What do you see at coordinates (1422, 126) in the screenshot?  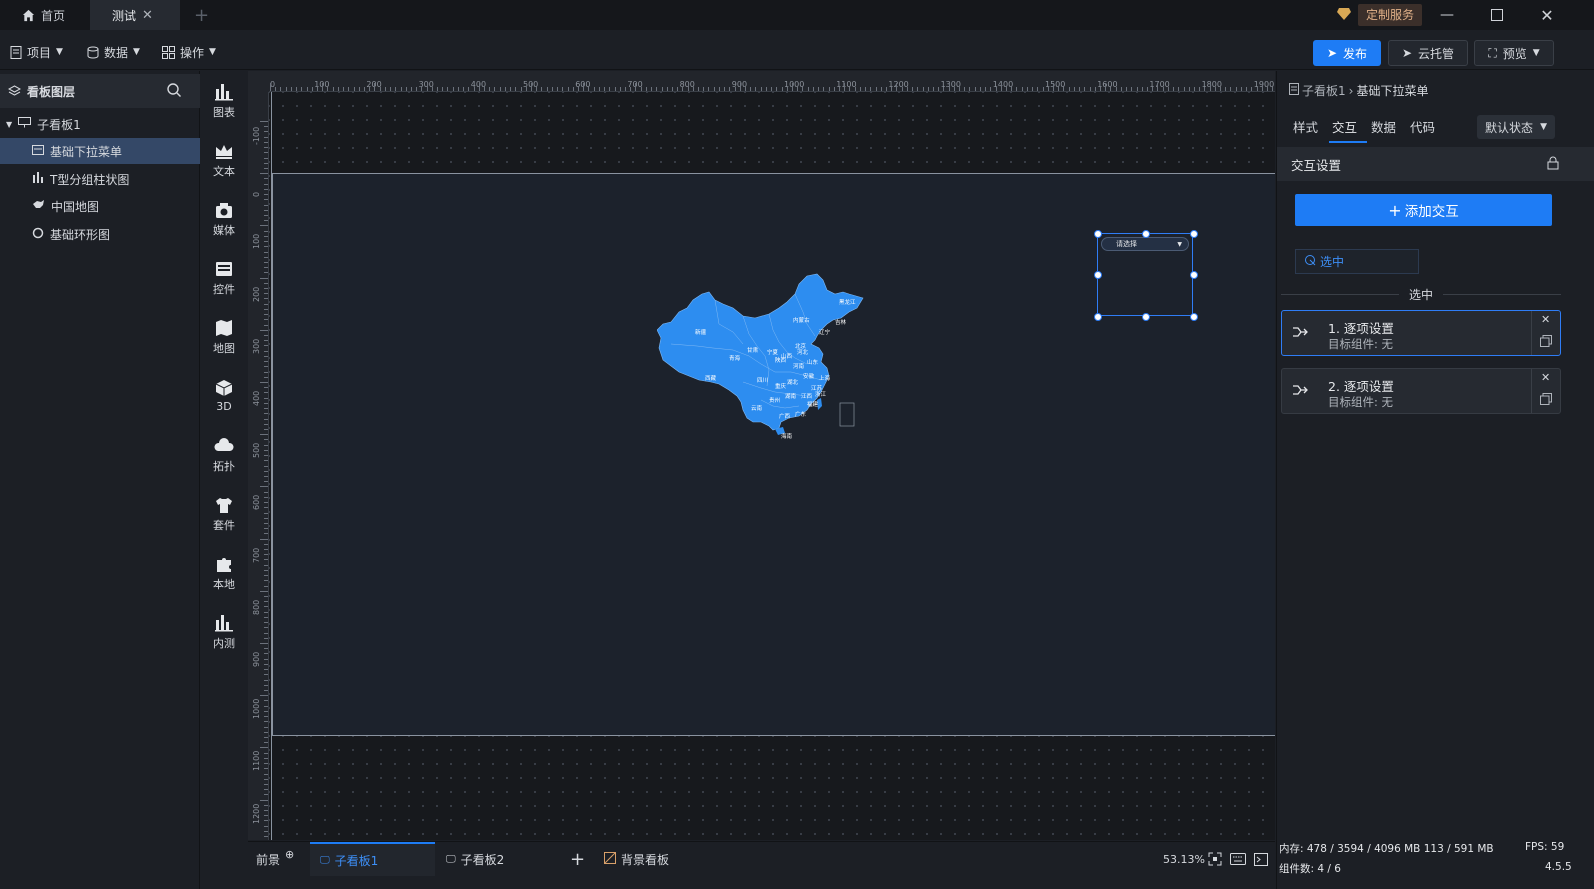 I see `tab-code: 代码` at bounding box center [1422, 126].